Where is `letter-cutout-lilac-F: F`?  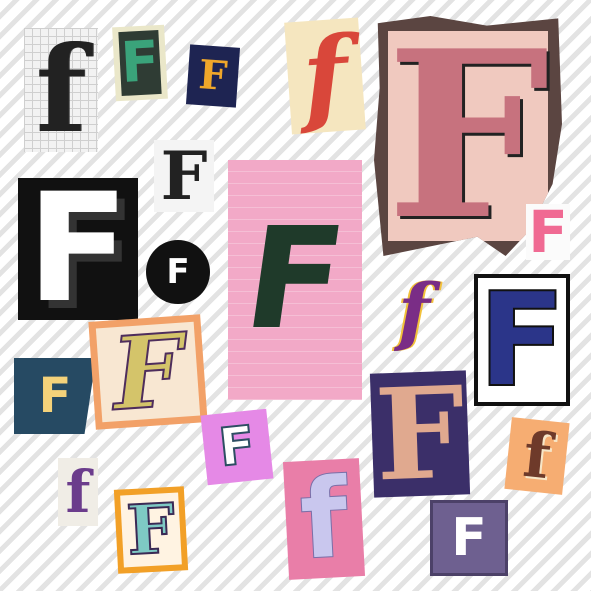 letter-cutout-lilac-F: F is located at coordinates (237, 447).